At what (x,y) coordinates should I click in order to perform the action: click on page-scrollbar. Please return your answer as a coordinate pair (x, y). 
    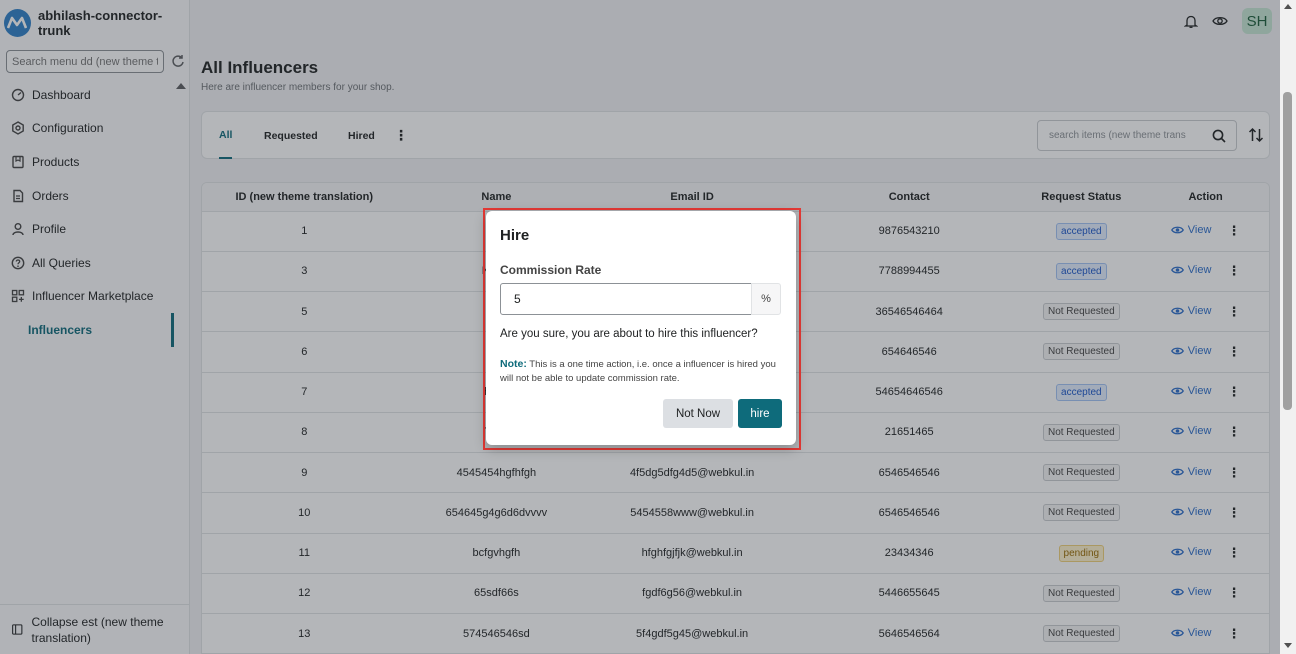
    Looking at the image, I should click on (1288, 327).